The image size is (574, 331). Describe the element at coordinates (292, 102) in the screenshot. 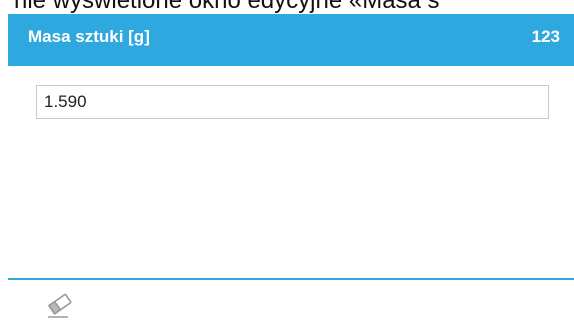

I see `value-input` at that location.